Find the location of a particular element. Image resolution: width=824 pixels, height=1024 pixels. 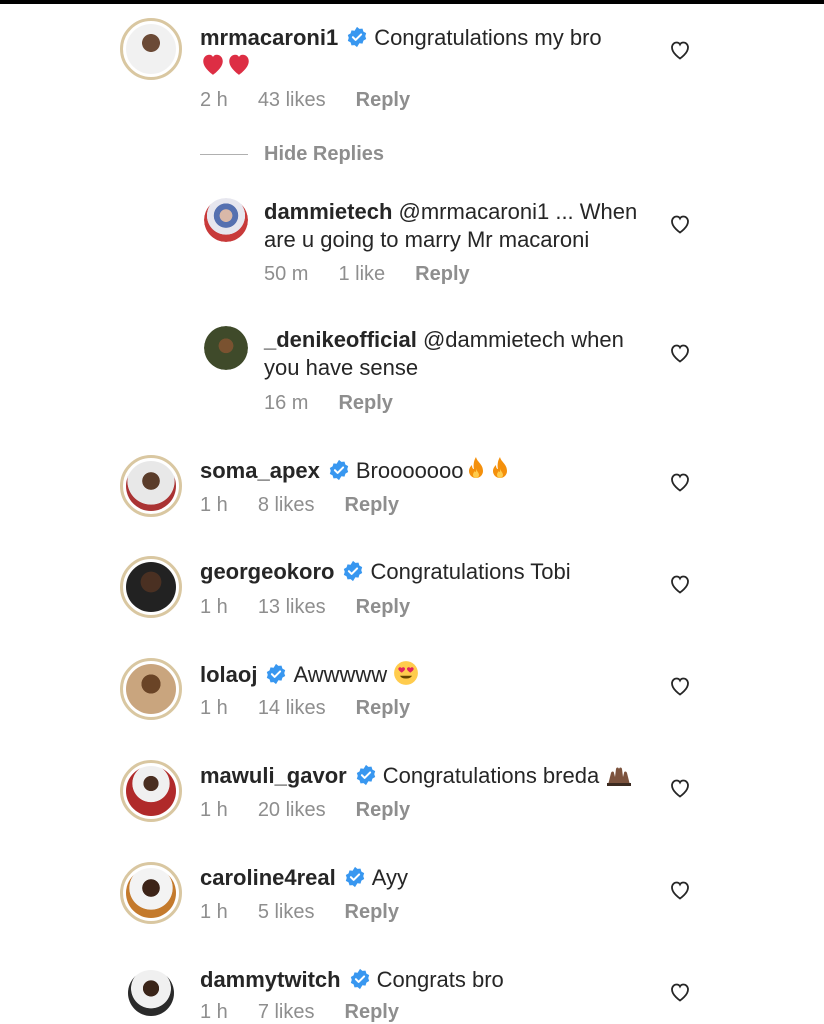

comment-time: 2 h is located at coordinates (214, 100).